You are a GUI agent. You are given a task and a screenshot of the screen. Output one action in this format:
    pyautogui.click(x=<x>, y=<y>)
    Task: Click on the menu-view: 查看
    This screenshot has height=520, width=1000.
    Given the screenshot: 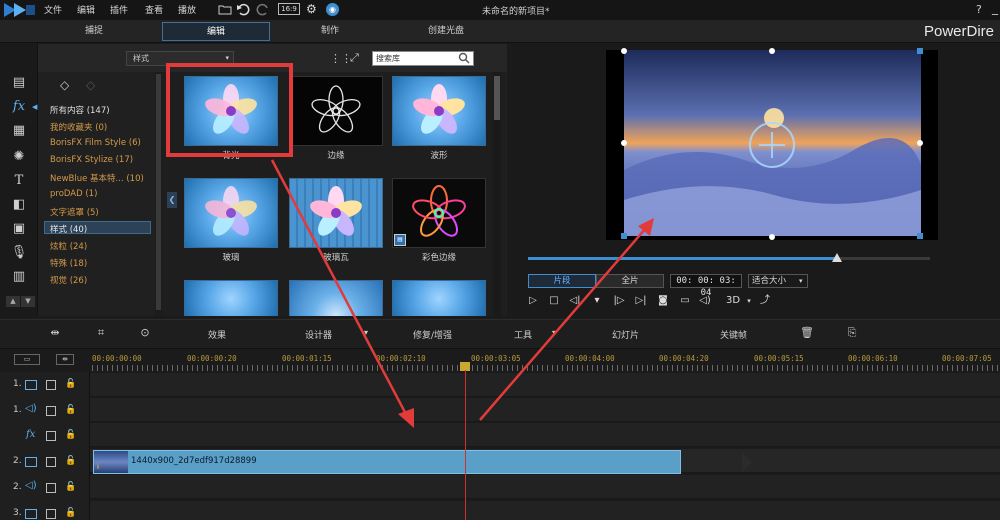 What is the action you would take?
    pyautogui.click(x=154, y=9)
    